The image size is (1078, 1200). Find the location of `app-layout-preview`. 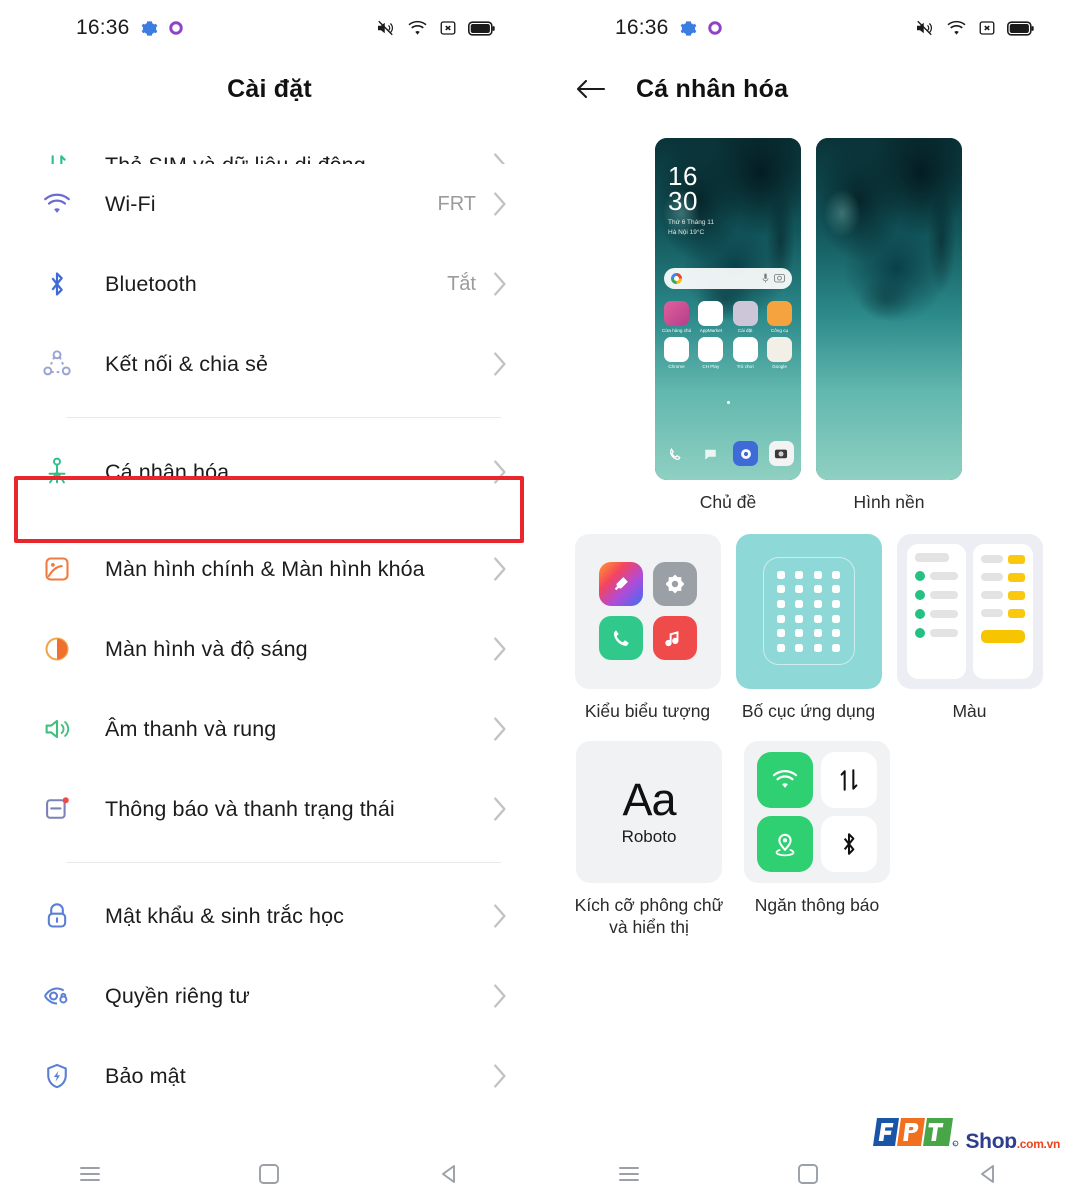

app-layout-preview is located at coordinates (808, 611).